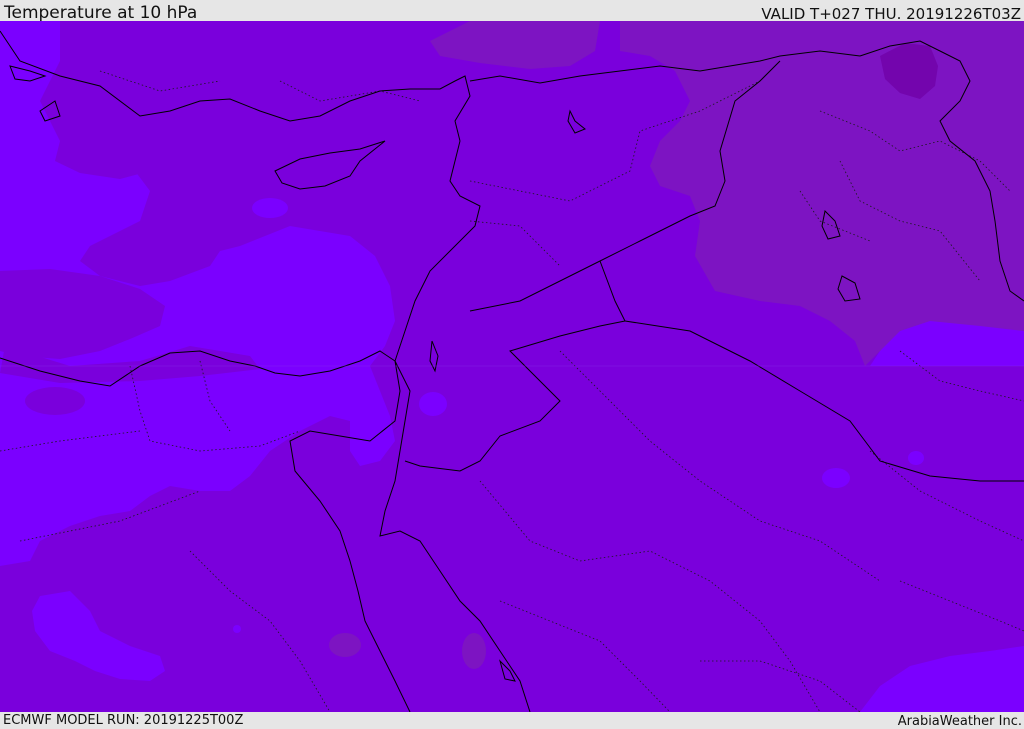 This screenshot has width=1024, height=729. I want to click on warm-spot-red-sea, so click(474, 651).